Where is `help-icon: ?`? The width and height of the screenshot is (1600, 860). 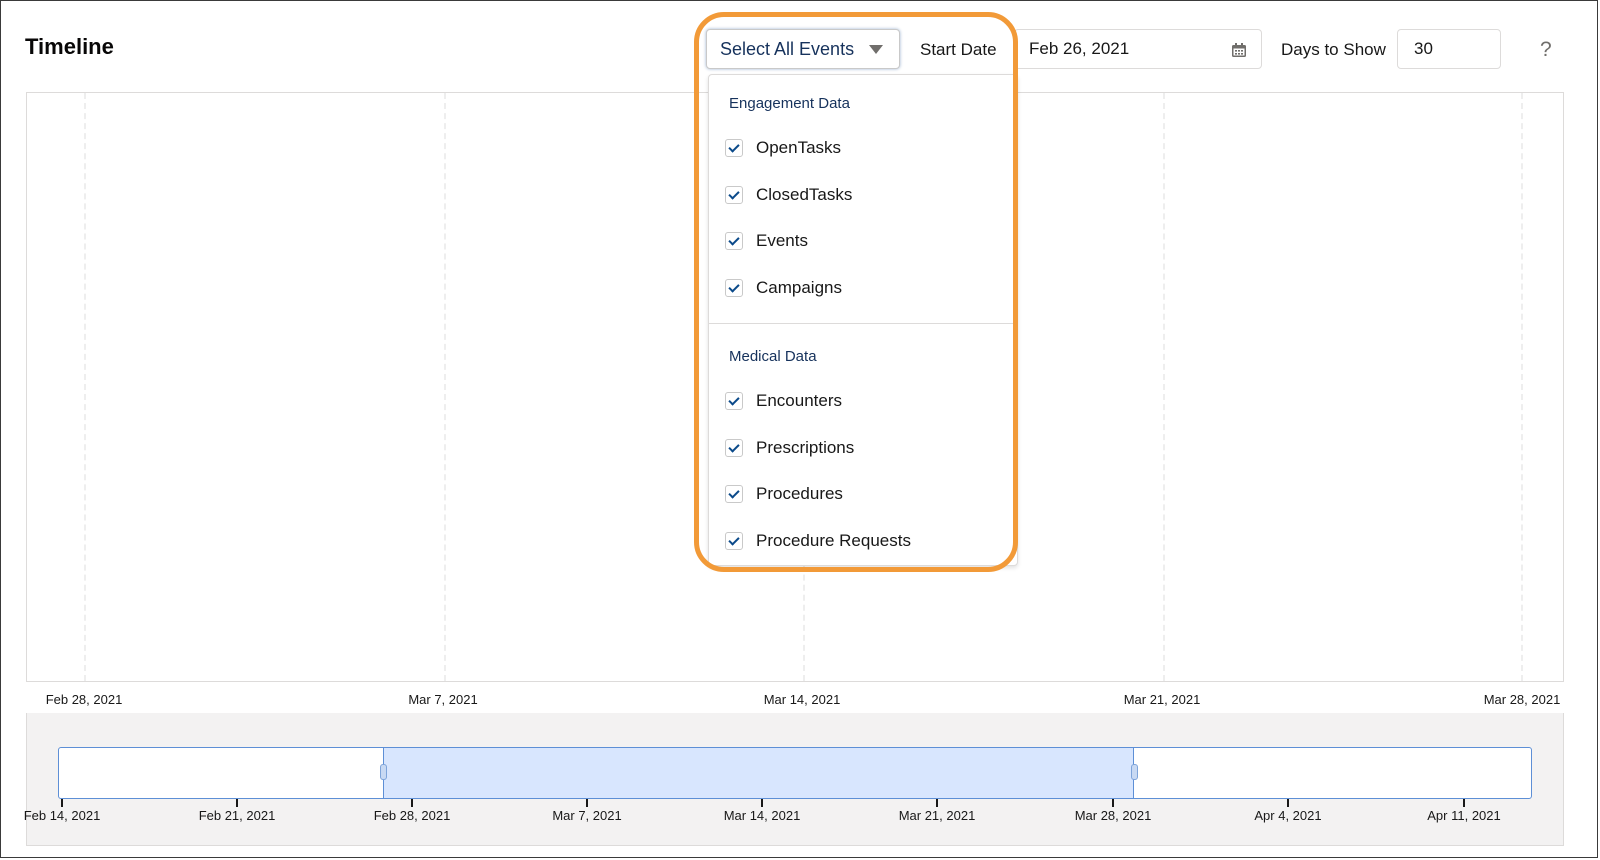 help-icon: ? is located at coordinates (1546, 50).